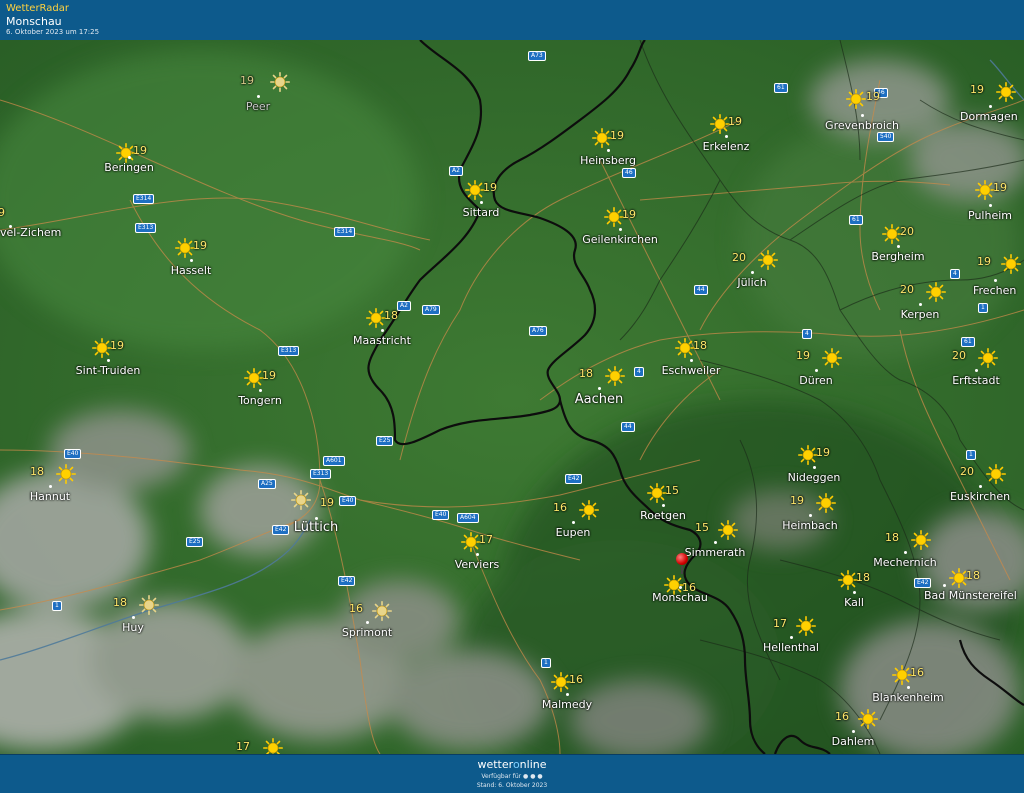 This screenshot has width=1024, height=793. I want to click on city-name: Malmedy, so click(567, 704).